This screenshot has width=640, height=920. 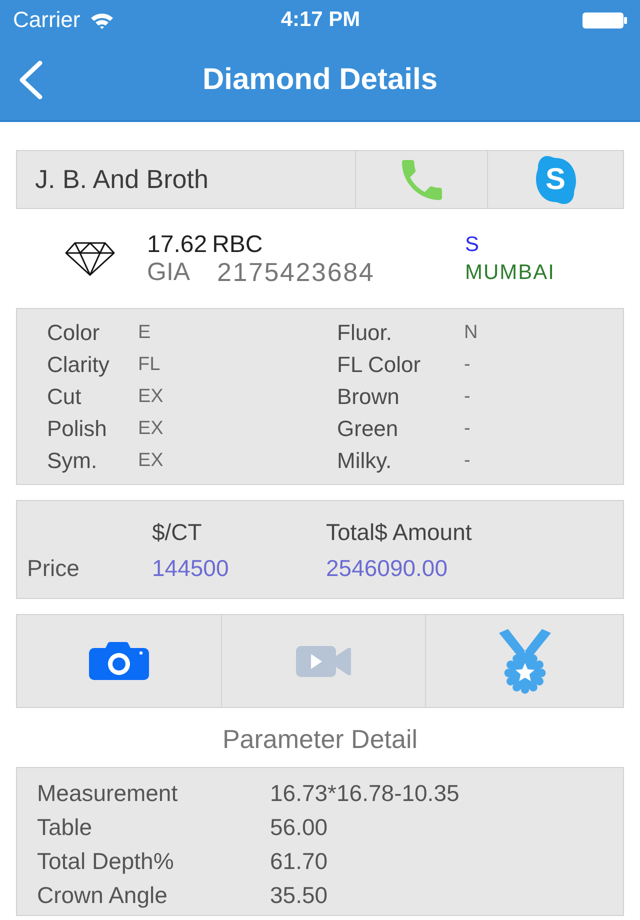 I want to click on video-camera-icon, so click(x=323, y=661).